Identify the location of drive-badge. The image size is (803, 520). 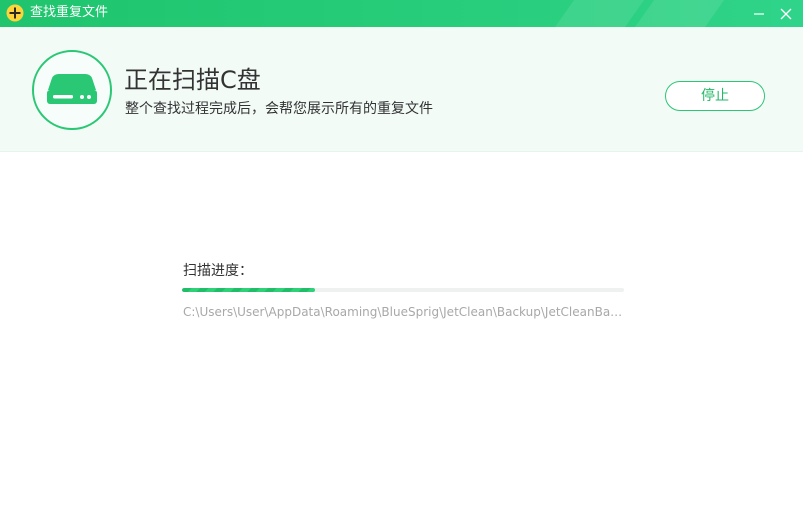
(72, 90).